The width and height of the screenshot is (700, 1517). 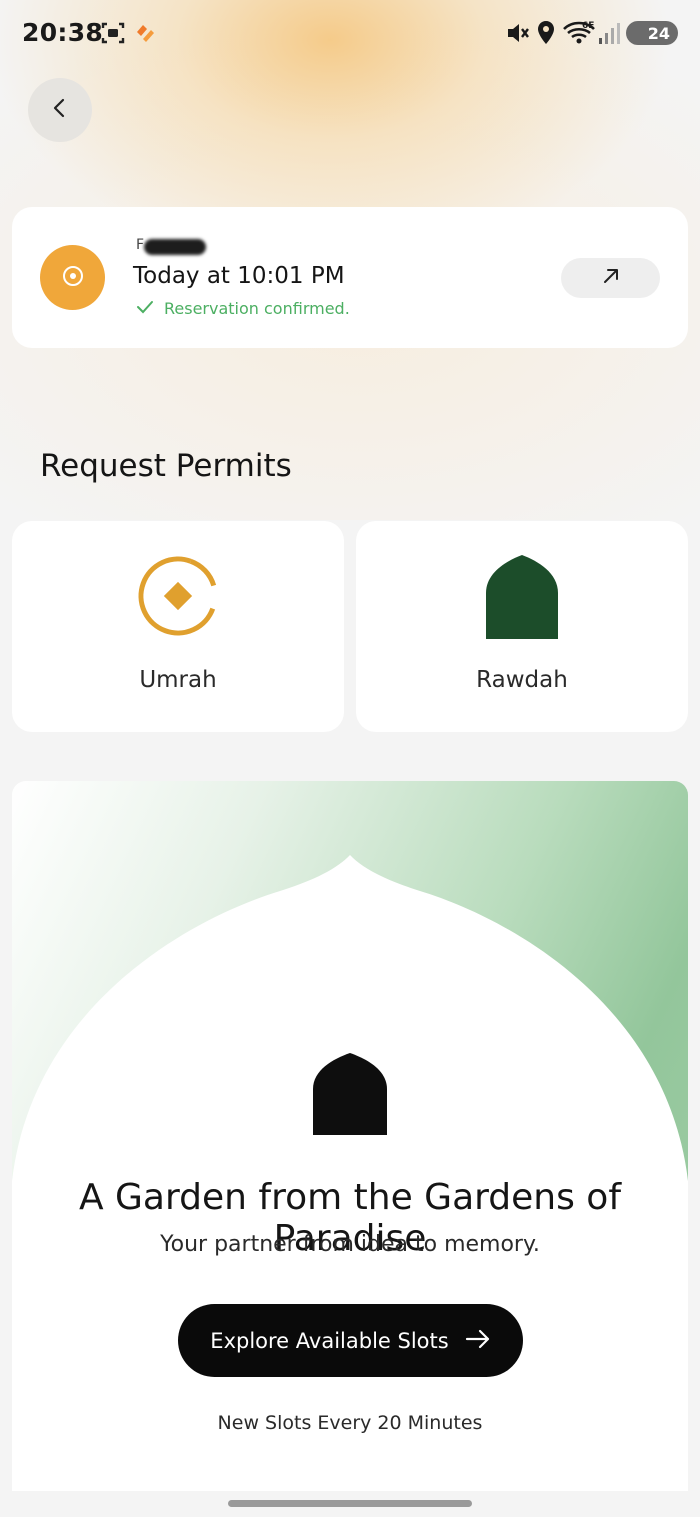 I want to click on checkmark-icon, so click(x=145, y=308).